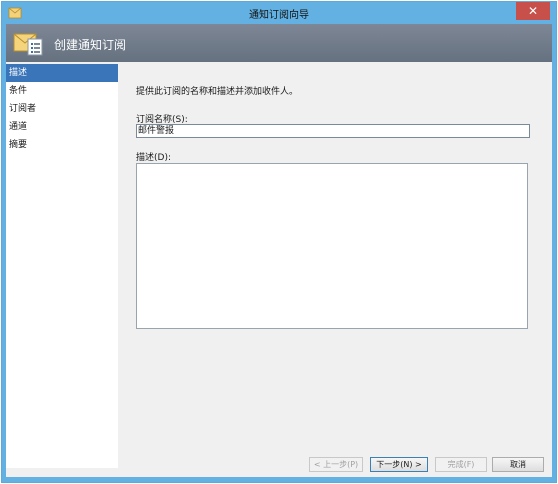  Describe the element at coordinates (399, 464) in the screenshot. I see `next-button: 下一步(N) >` at that location.